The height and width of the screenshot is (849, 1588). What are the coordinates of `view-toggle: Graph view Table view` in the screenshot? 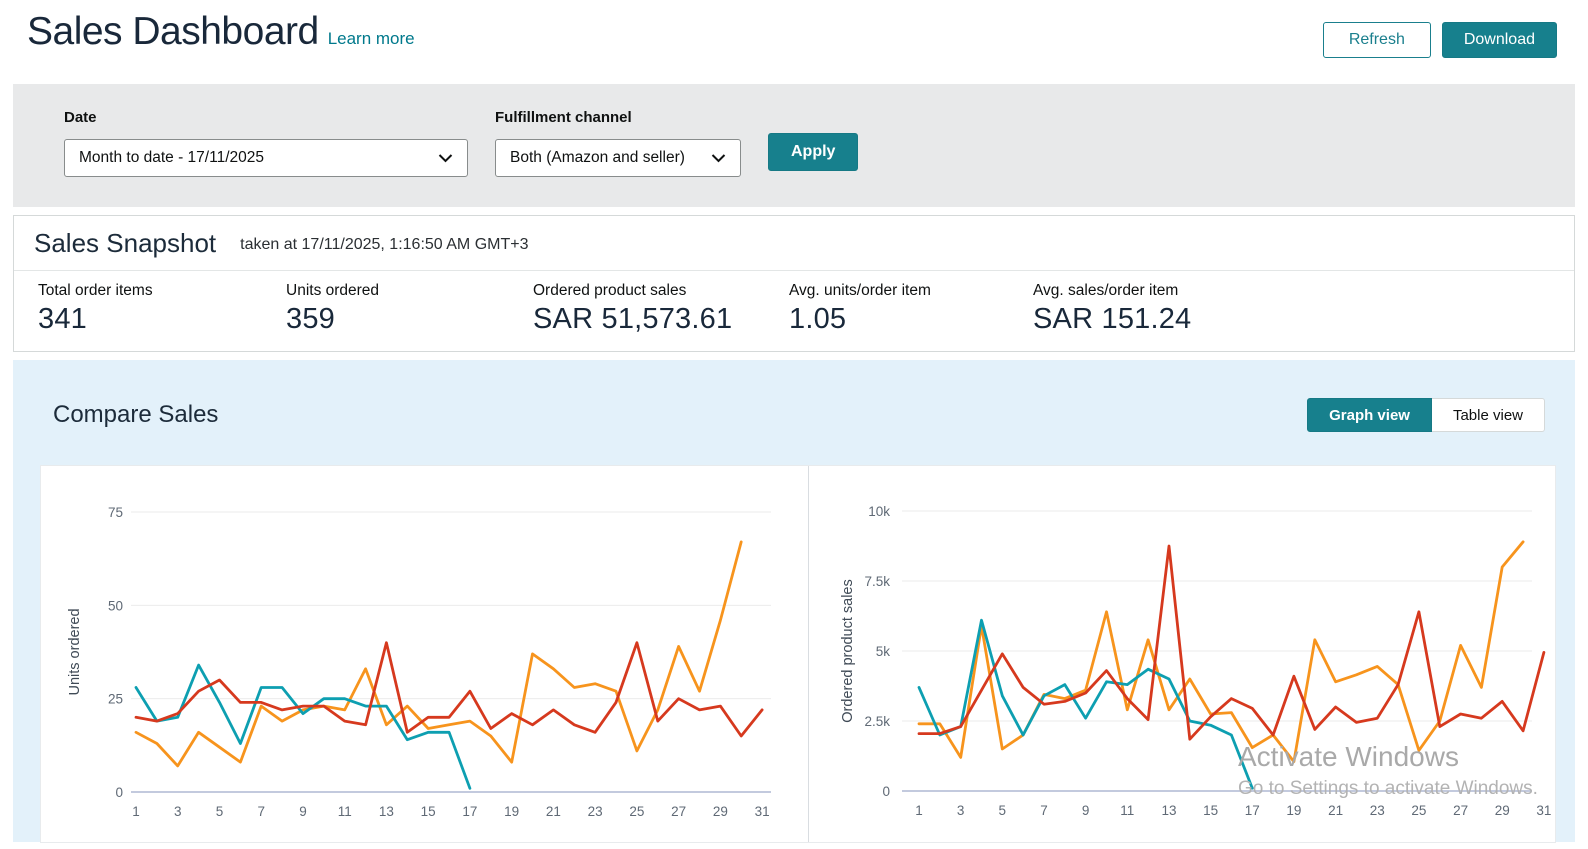 It's located at (1426, 415).